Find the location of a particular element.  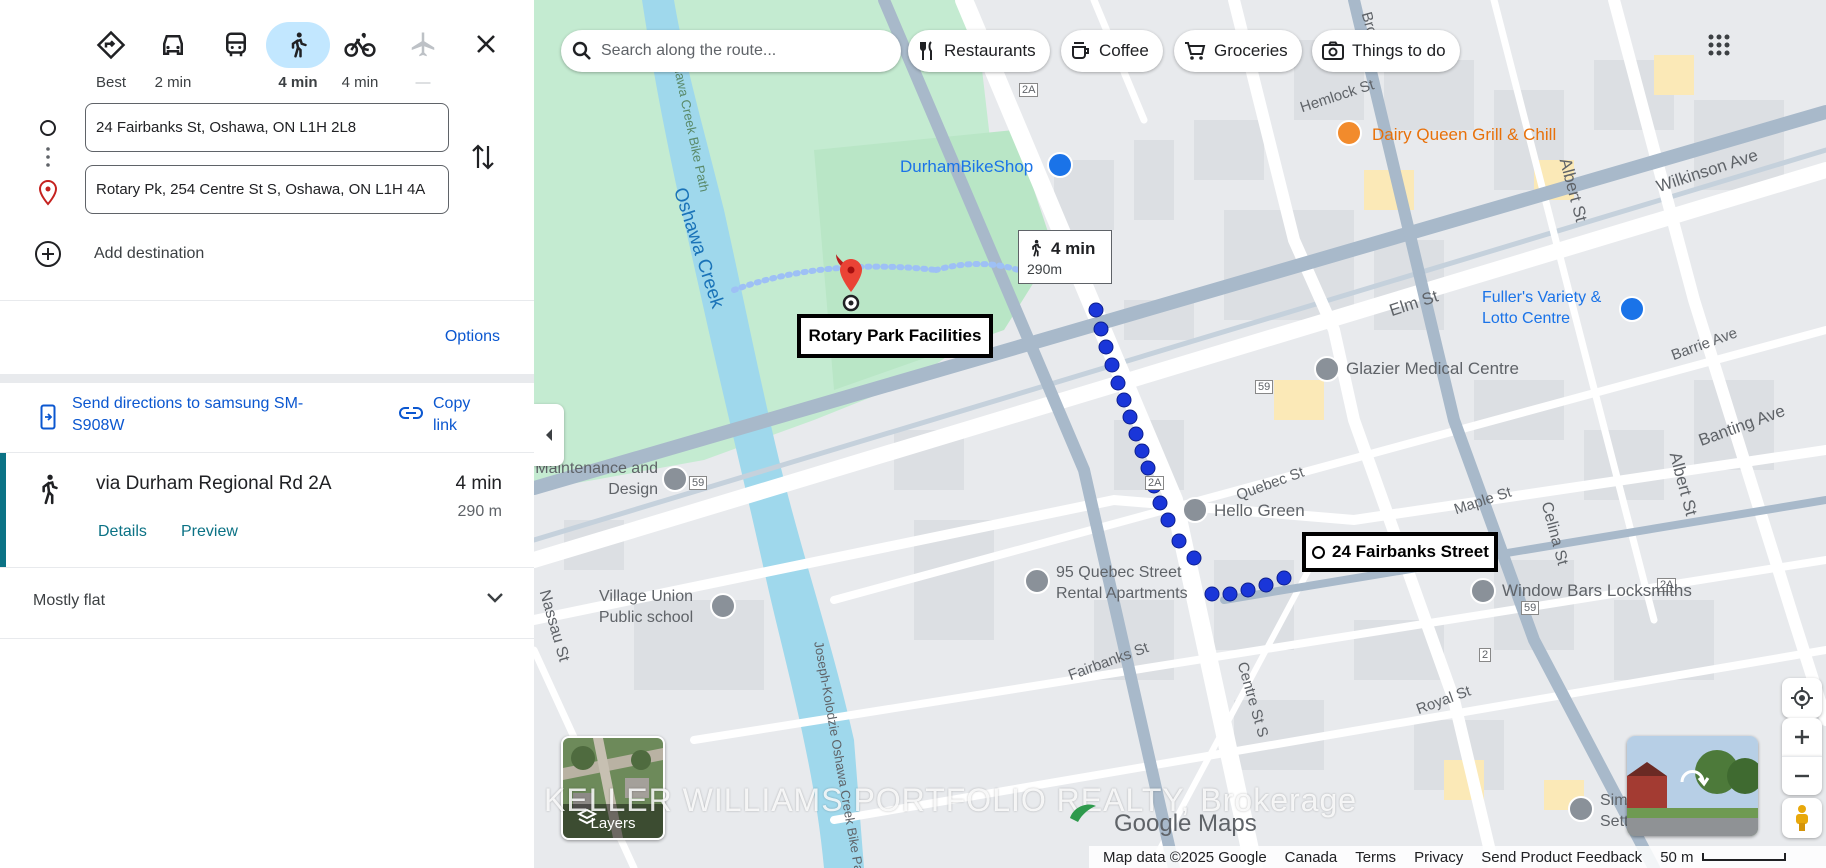

close-icon is located at coordinates (486, 44).